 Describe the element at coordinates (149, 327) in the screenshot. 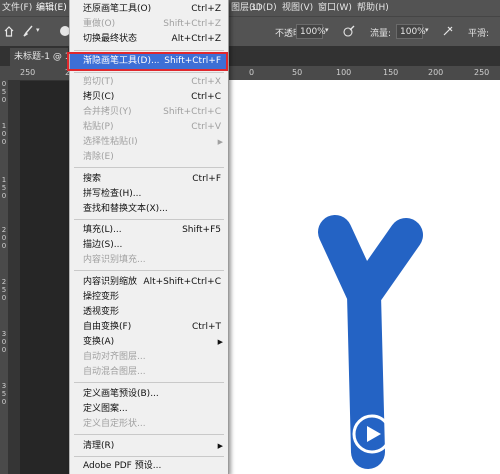

I see `menu-item-free-transform: 自由变换(F) Ctrl+T` at that location.